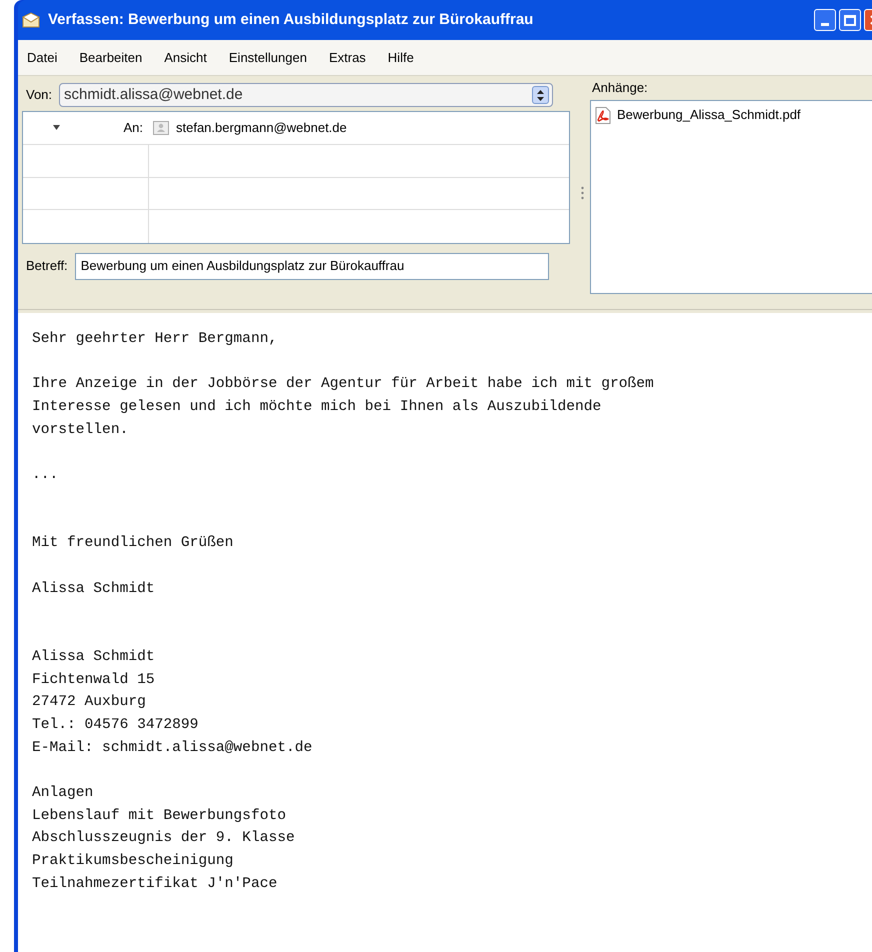  I want to click on attachment-filename: Bewerbung_Alissa_Schmidt.pdf, so click(709, 115).